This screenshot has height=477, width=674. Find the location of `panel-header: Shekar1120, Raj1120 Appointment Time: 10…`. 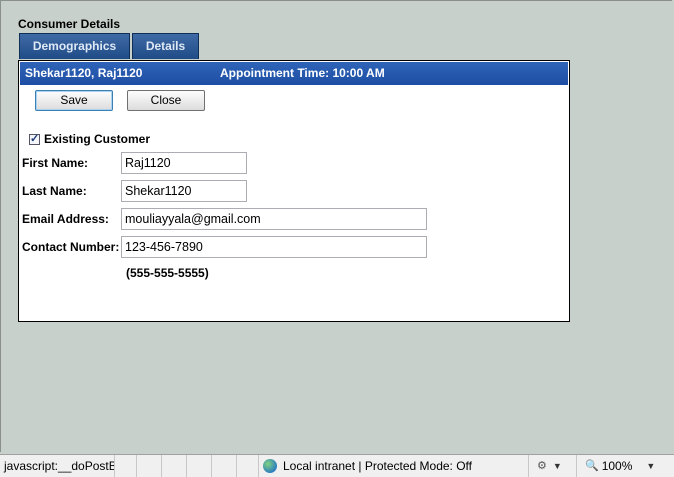

panel-header: Shekar1120, Raj1120 Appointment Time: 10… is located at coordinates (294, 73).